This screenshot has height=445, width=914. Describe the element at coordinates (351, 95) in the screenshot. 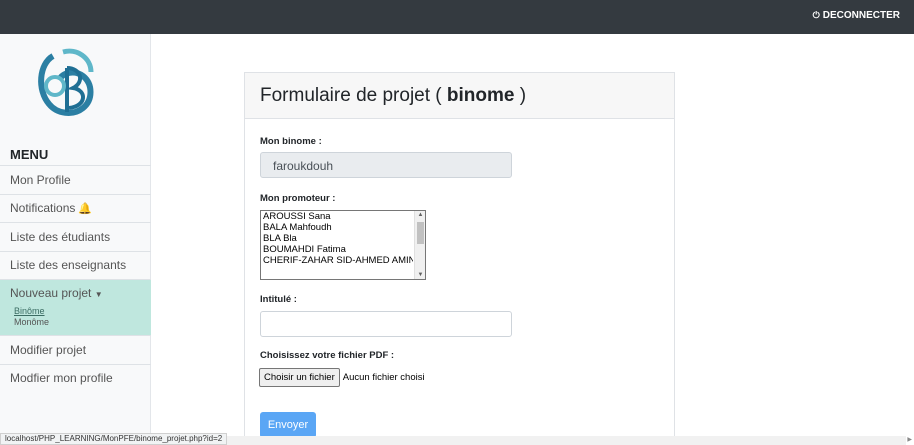

I see `title-prefix: Formulaire de projet (` at that location.